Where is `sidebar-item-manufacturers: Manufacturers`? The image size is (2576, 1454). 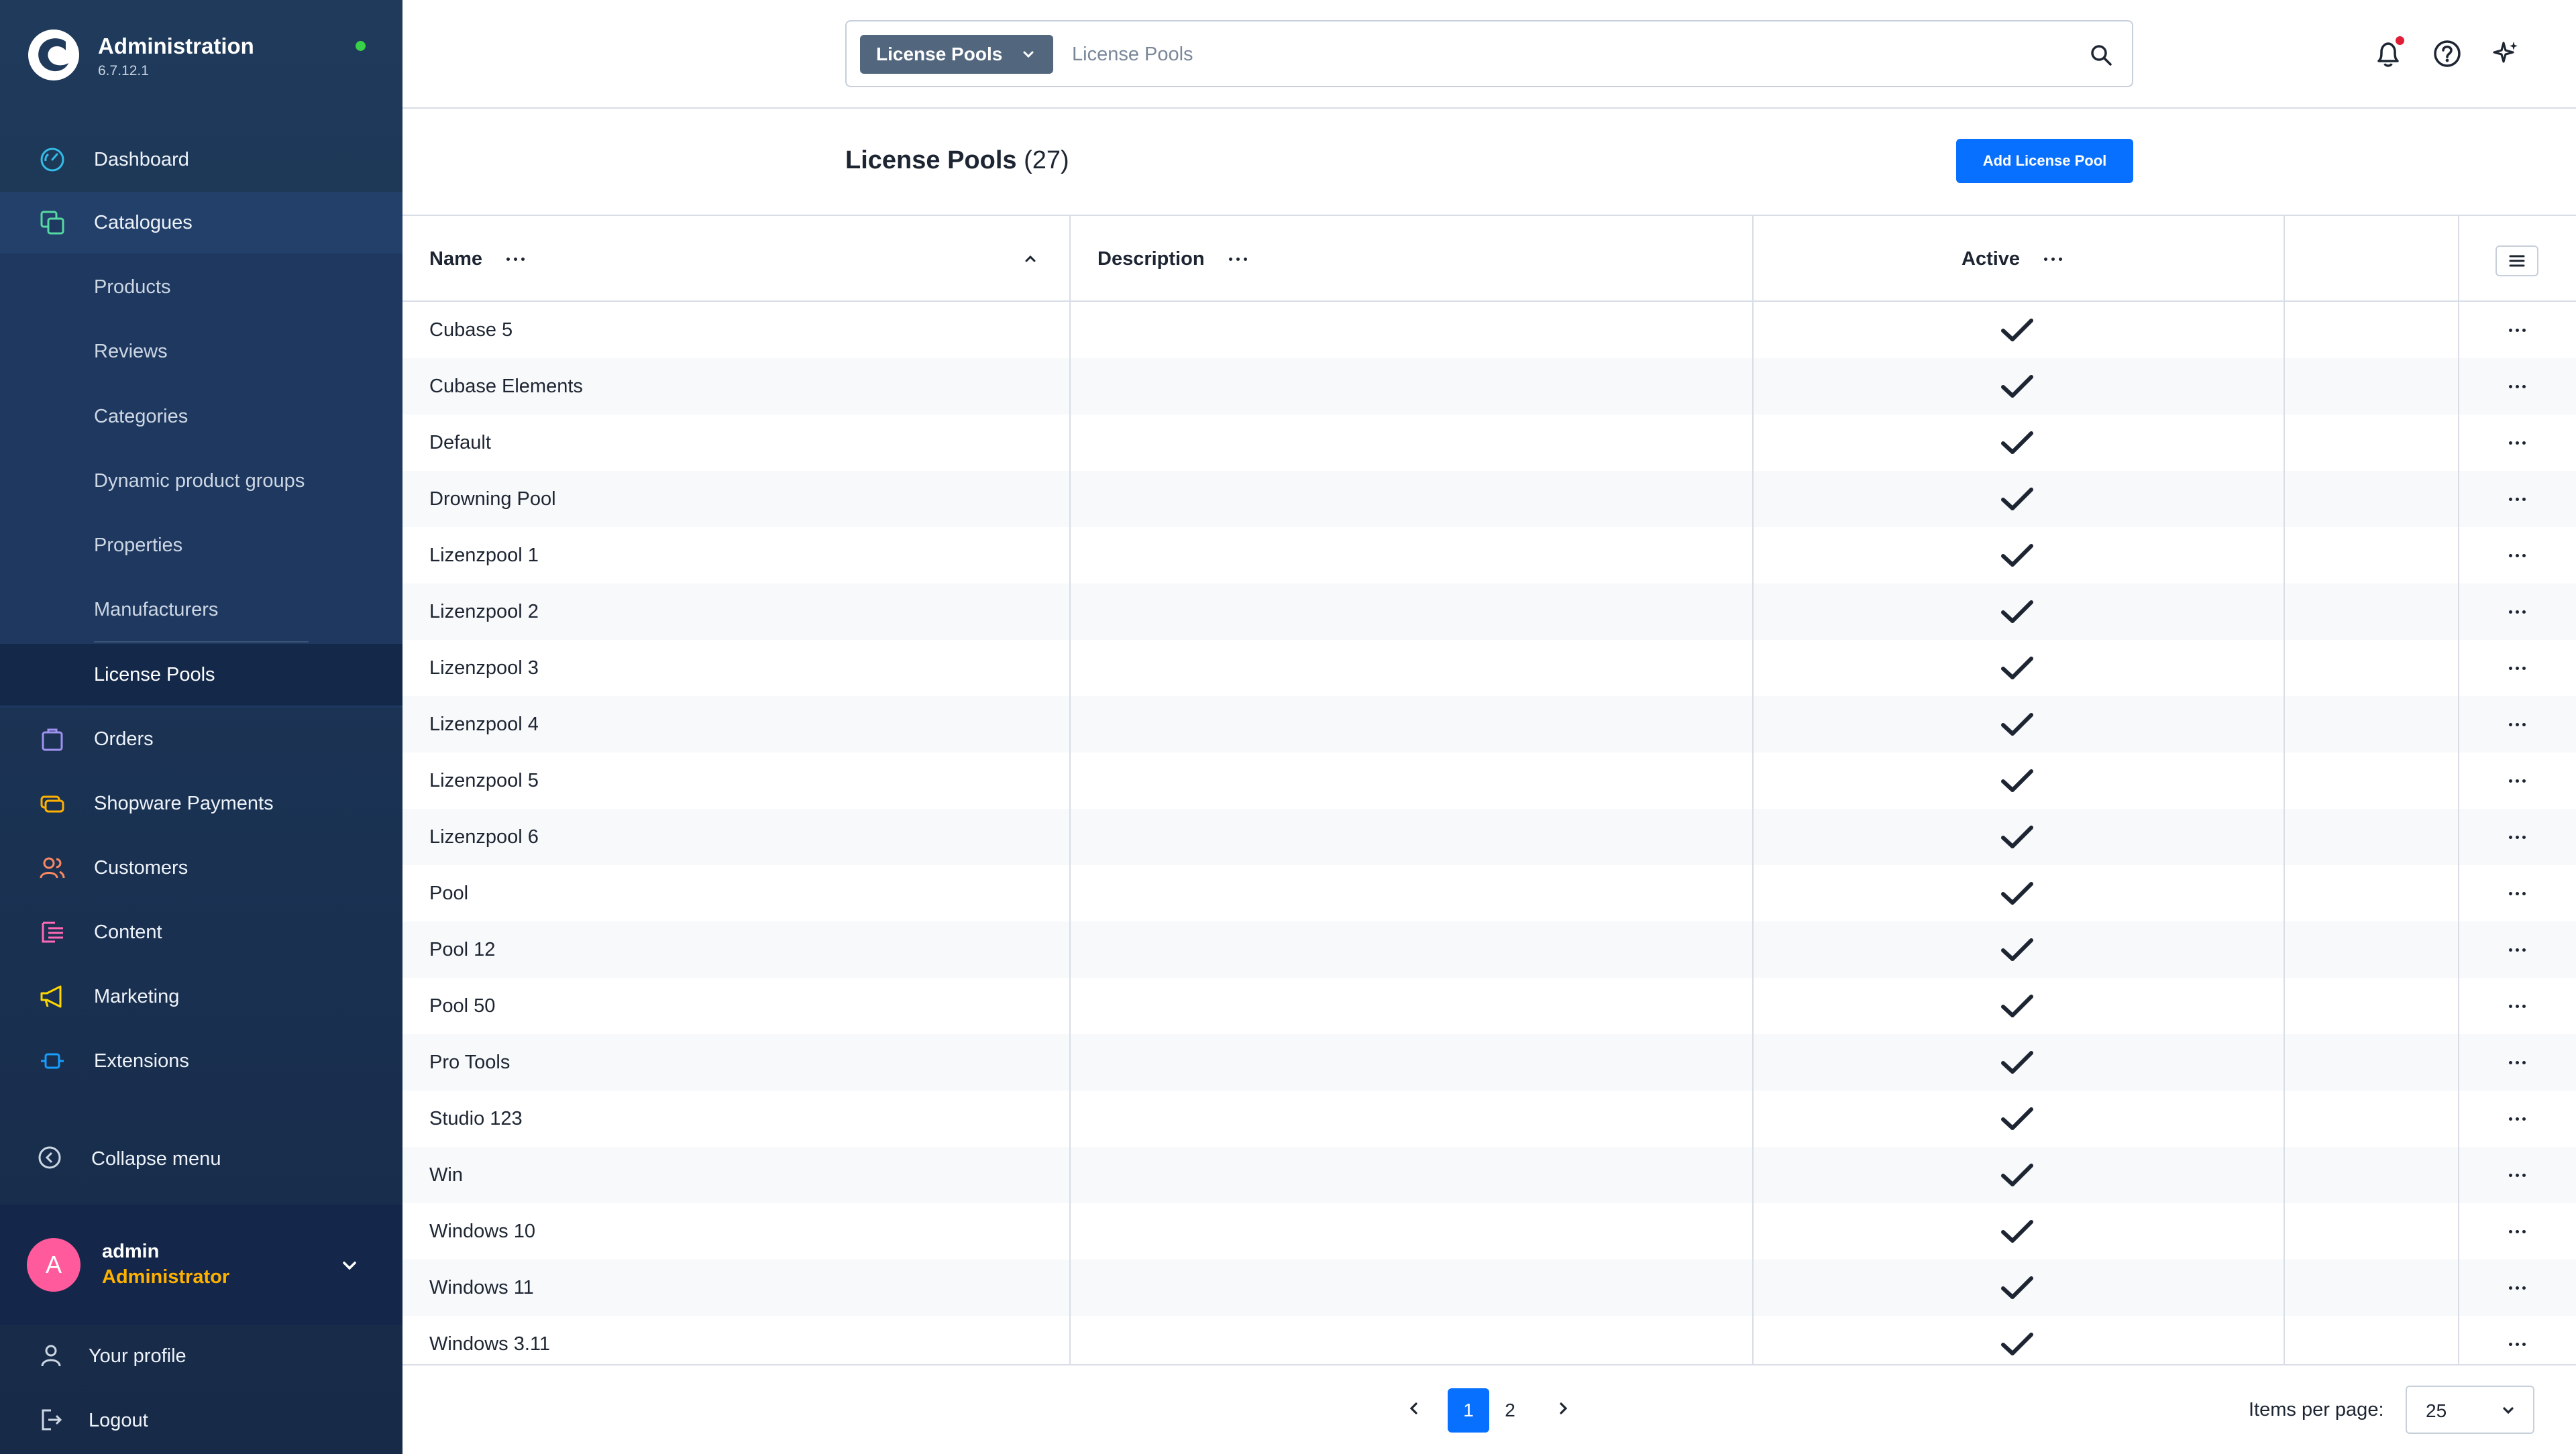
sidebar-item-manufacturers: Manufacturers is located at coordinates (201, 609).